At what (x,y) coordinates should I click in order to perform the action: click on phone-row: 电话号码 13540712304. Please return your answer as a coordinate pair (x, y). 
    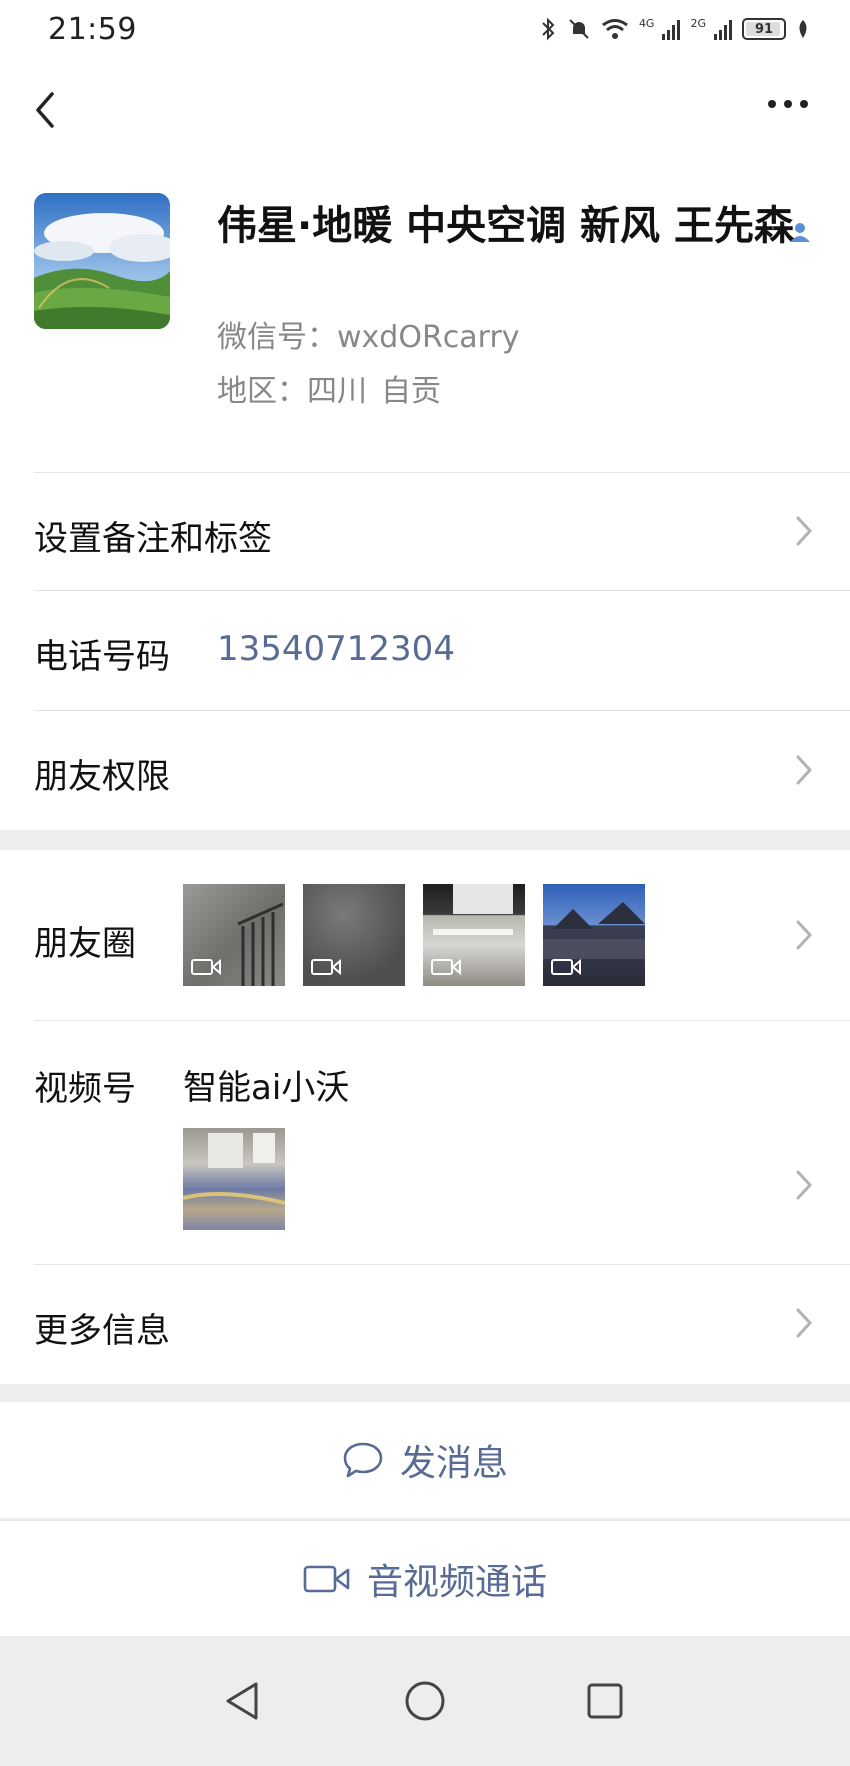
    Looking at the image, I should click on (425, 650).